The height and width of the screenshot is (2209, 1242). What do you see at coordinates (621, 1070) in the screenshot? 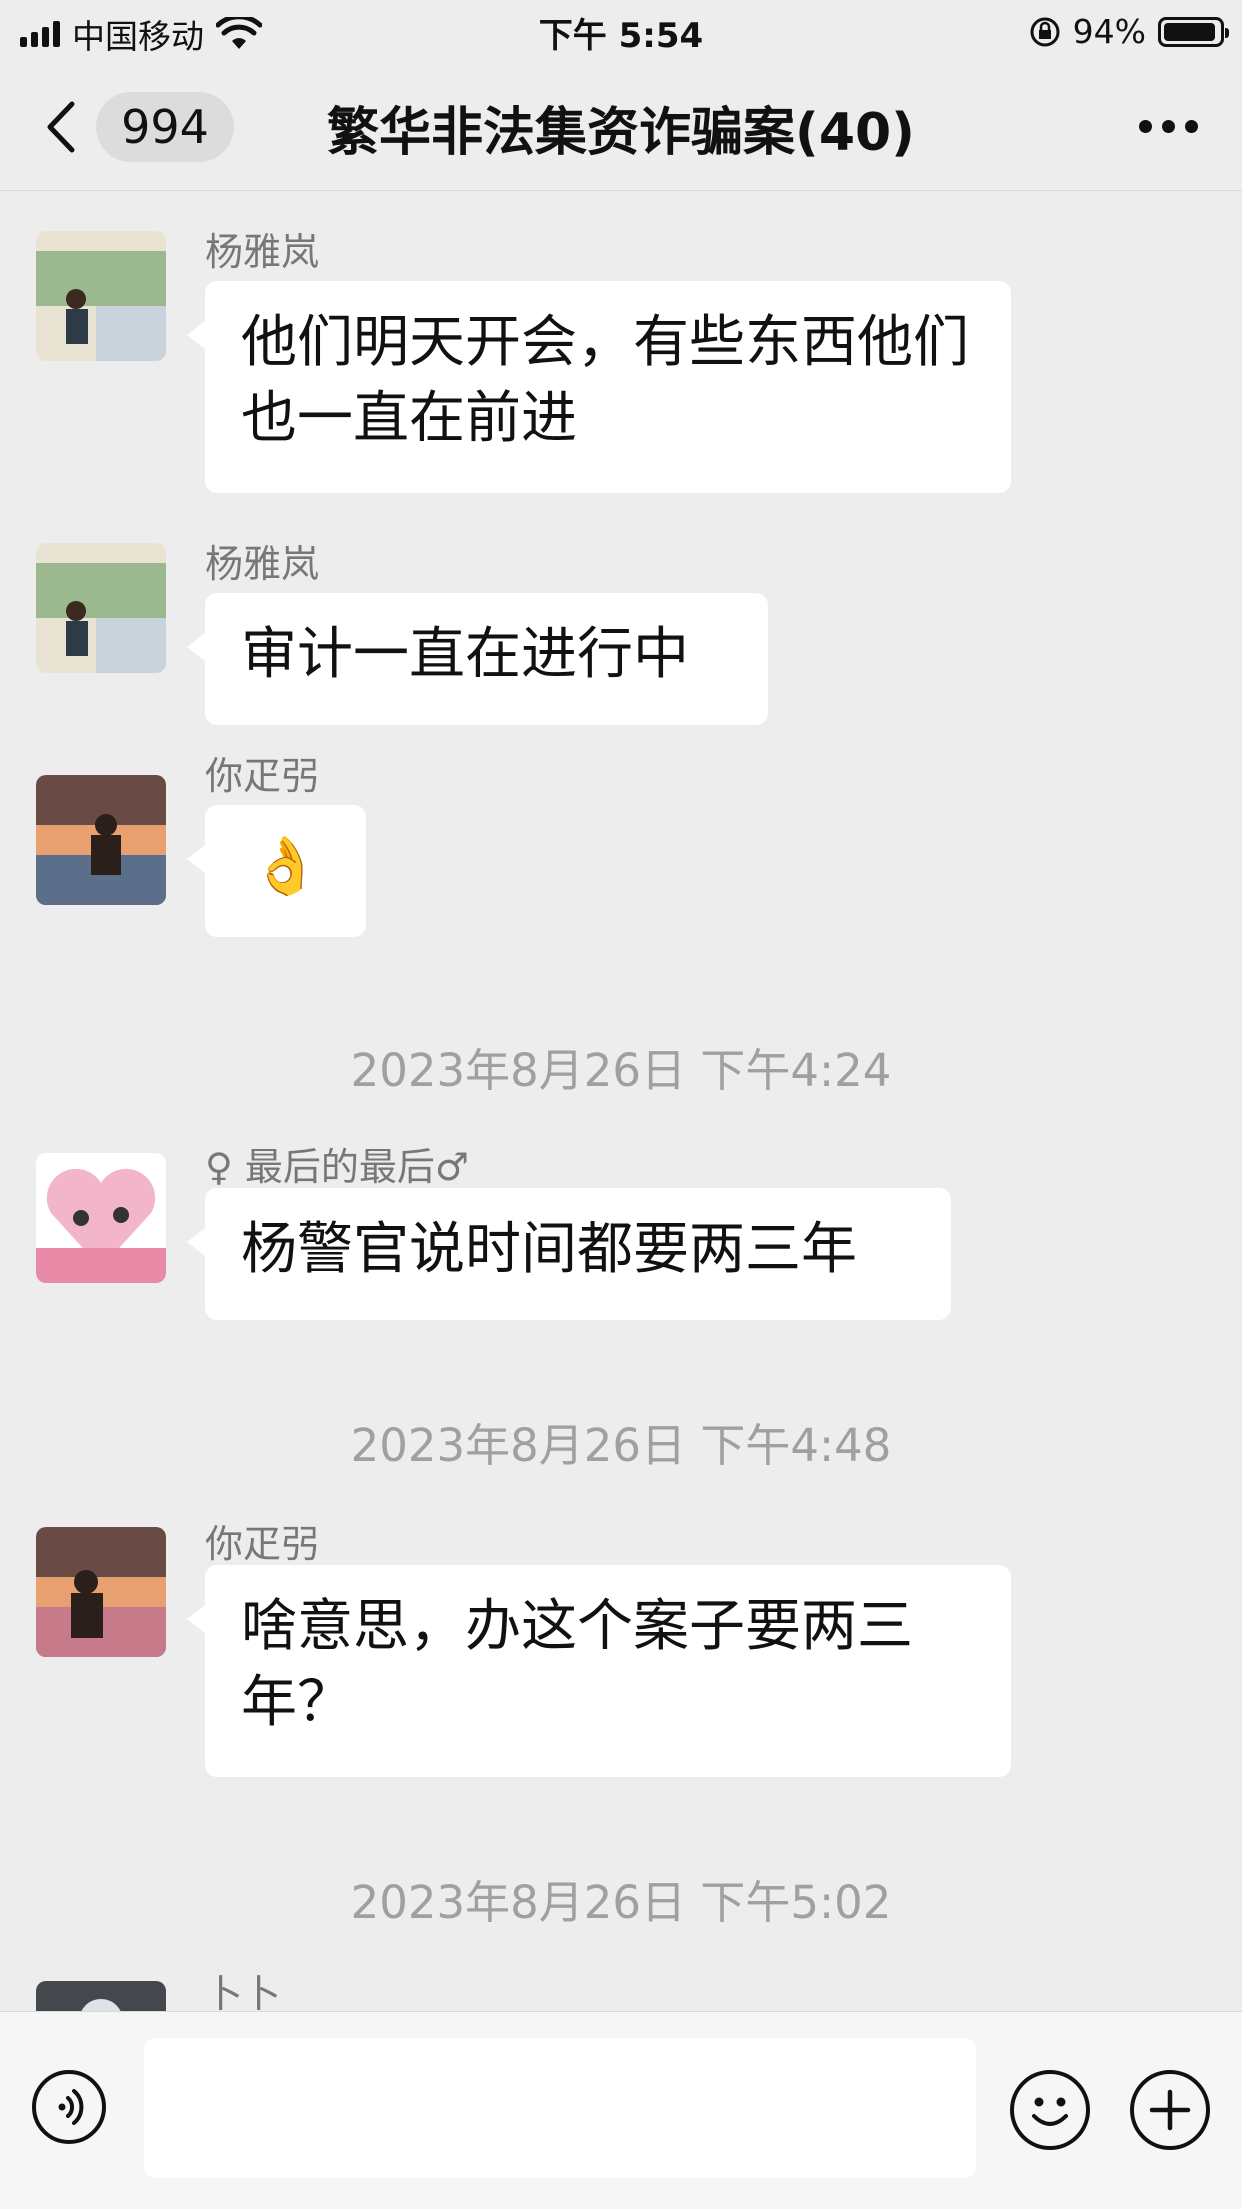
I see `timestamp: 2023年8月26日 下午4:24` at bounding box center [621, 1070].